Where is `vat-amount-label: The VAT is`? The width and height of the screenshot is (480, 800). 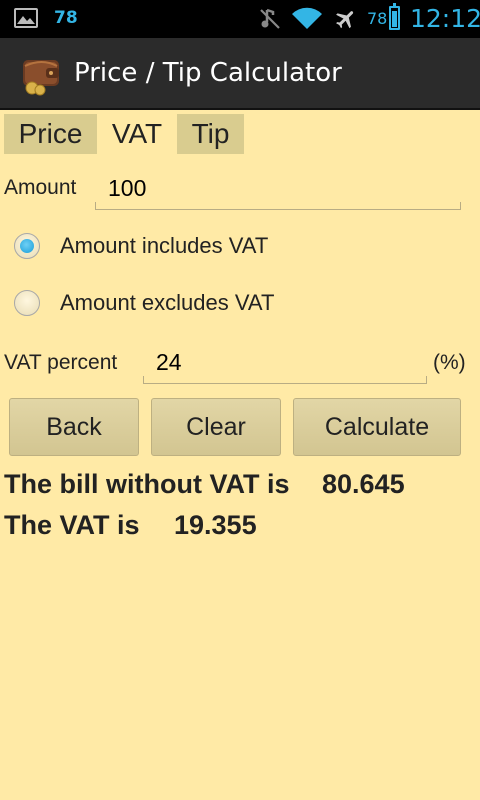 vat-amount-label: The VAT is is located at coordinates (72, 525).